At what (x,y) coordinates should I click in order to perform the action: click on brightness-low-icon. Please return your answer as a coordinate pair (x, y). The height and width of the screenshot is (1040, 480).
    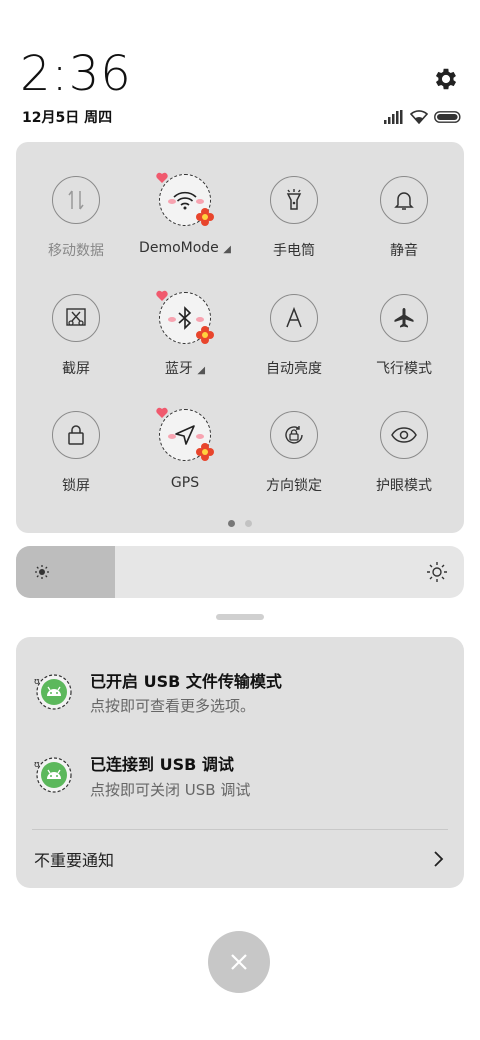
    Looking at the image, I should click on (42, 572).